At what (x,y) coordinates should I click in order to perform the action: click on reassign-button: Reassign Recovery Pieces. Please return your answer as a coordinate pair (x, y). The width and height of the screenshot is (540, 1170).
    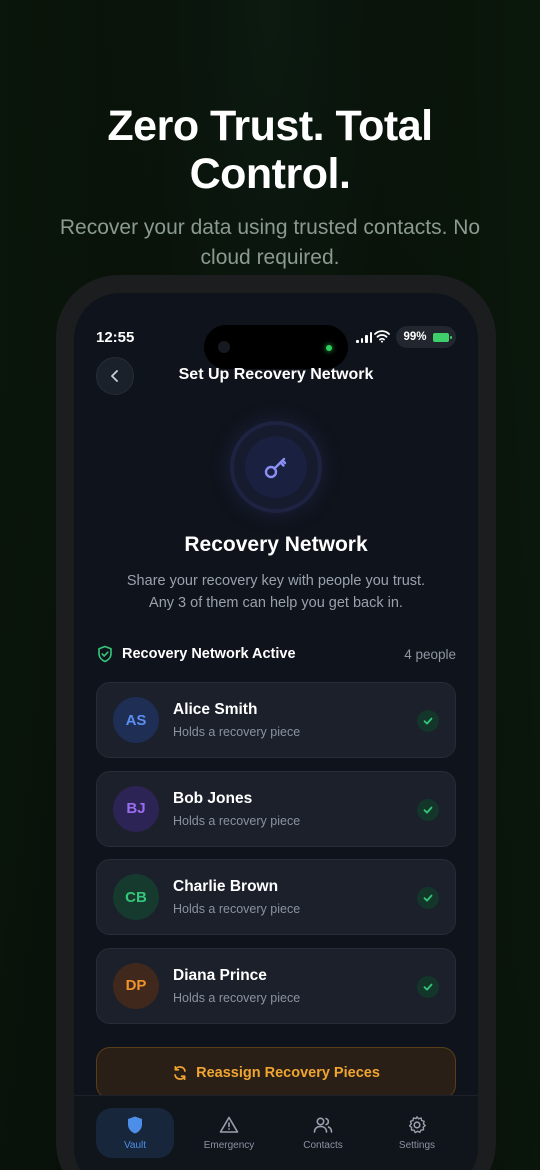
    Looking at the image, I should click on (276, 1073).